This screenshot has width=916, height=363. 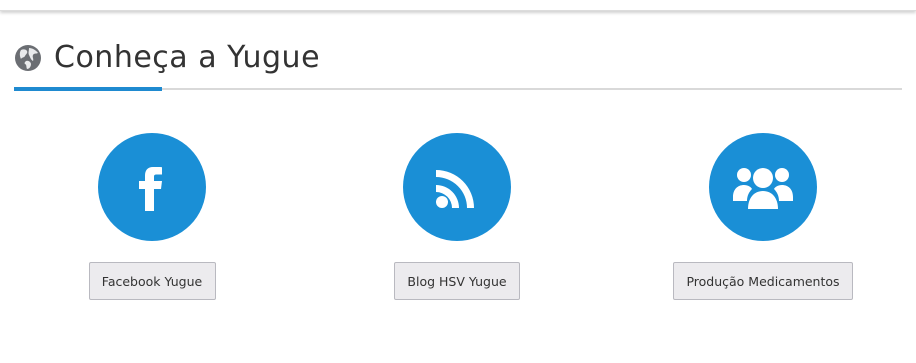 I want to click on users-icon, so click(x=763, y=188).